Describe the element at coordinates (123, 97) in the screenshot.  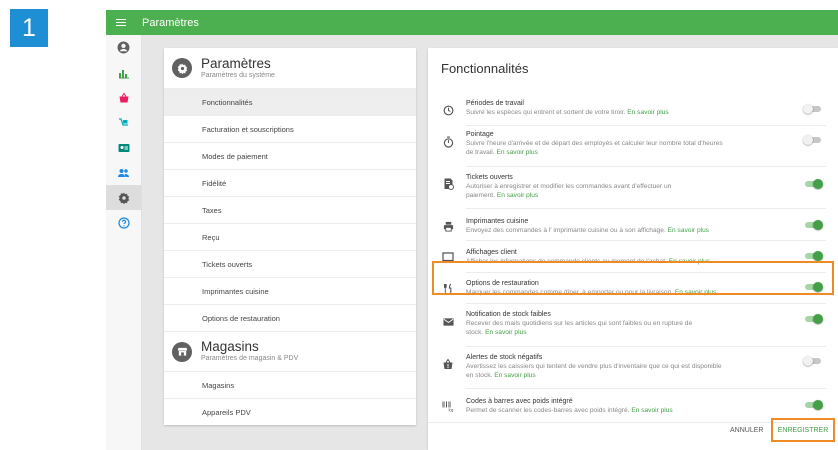
I see `items-icon` at that location.